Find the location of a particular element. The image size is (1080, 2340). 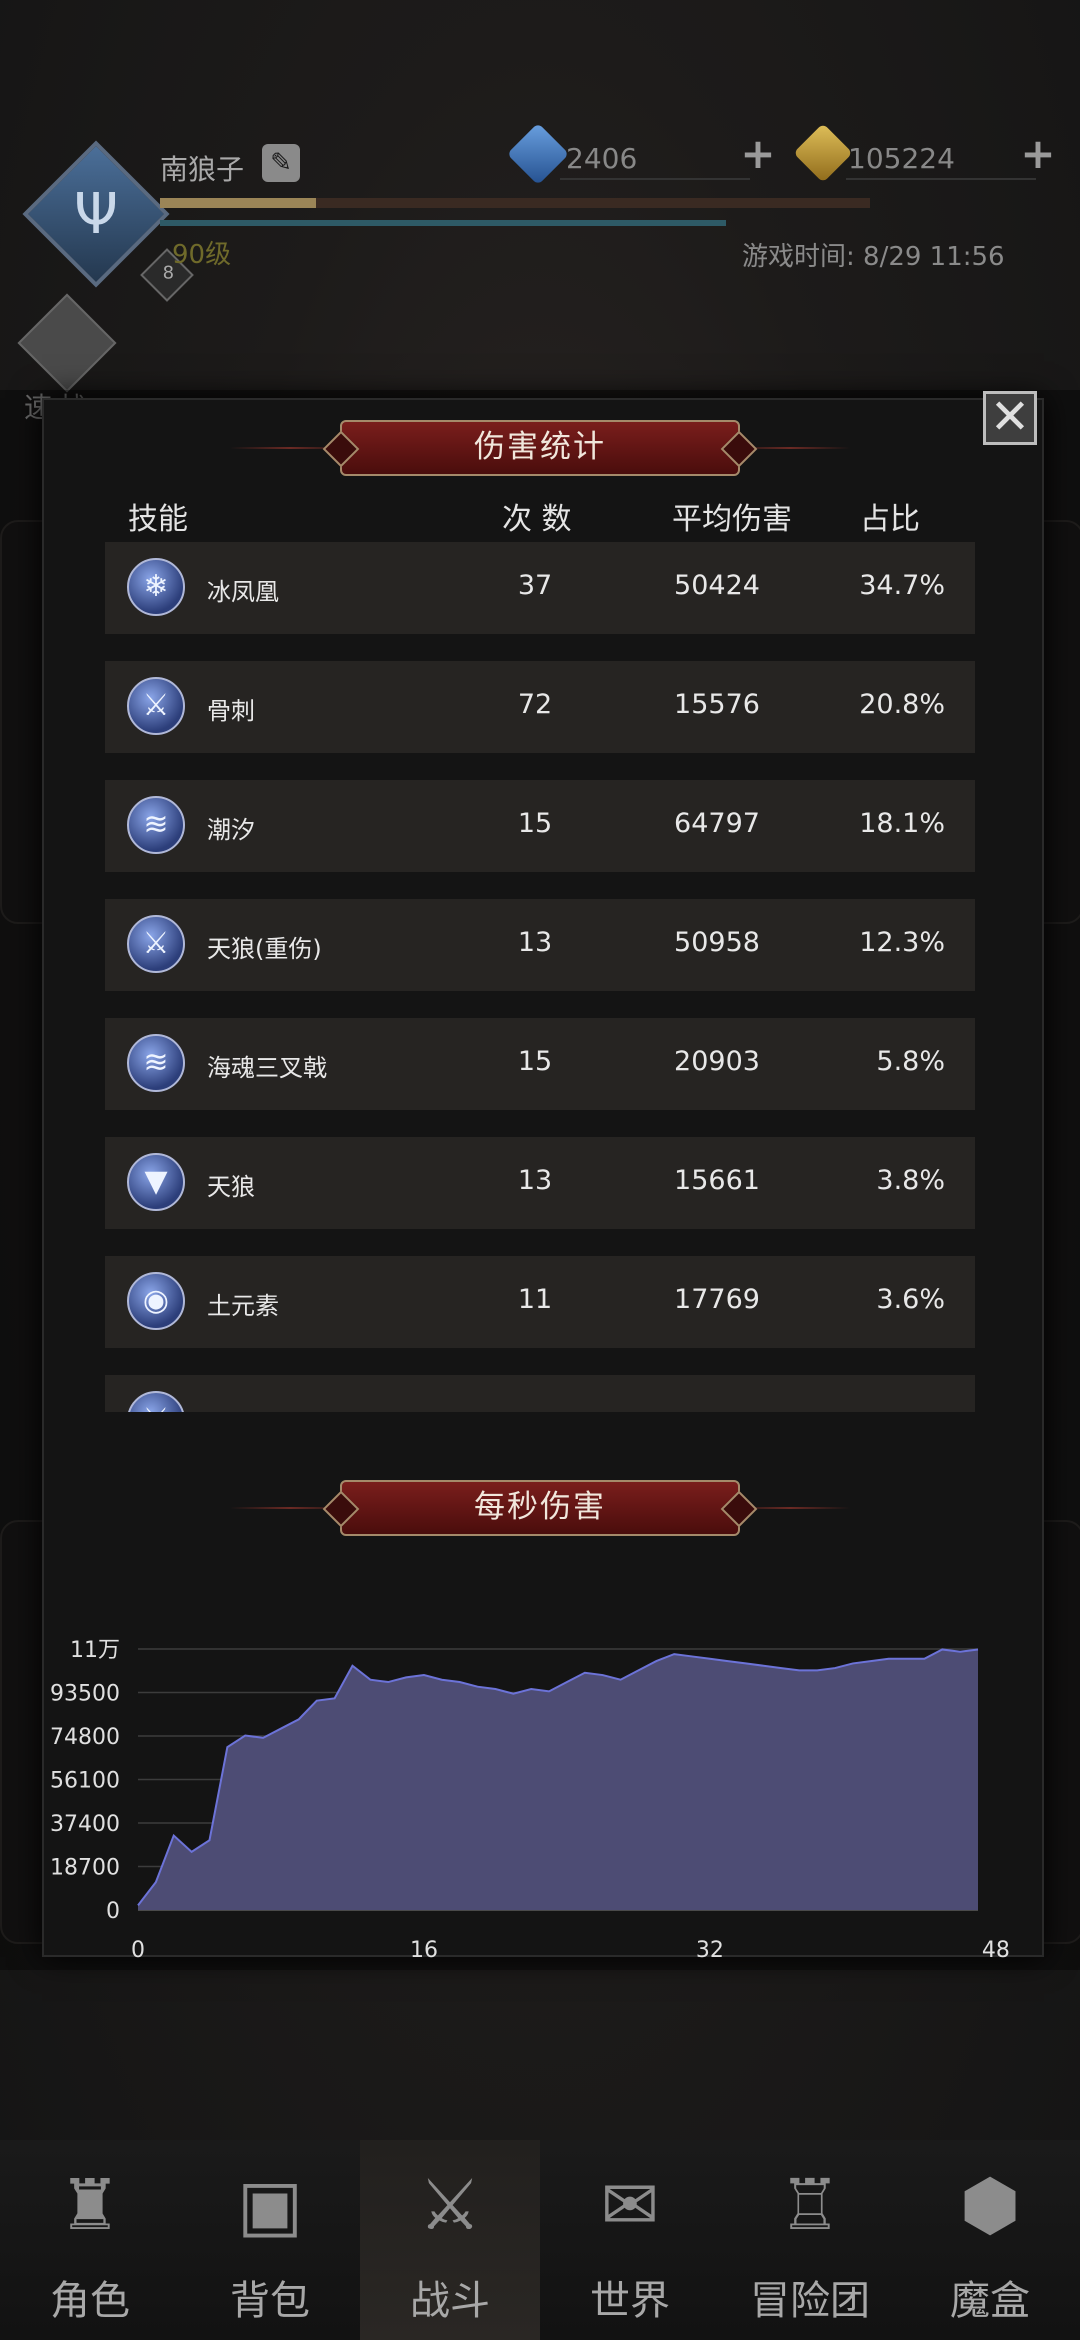

nav-label: 背包 is located at coordinates (270, 2301).